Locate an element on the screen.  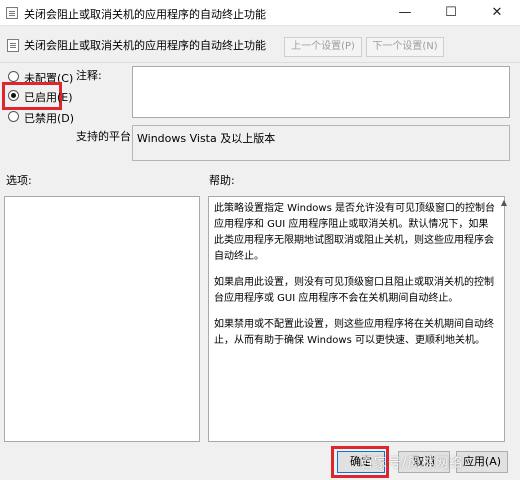
prev-setting-button: 上一个设置(P) is located at coordinates (323, 47).